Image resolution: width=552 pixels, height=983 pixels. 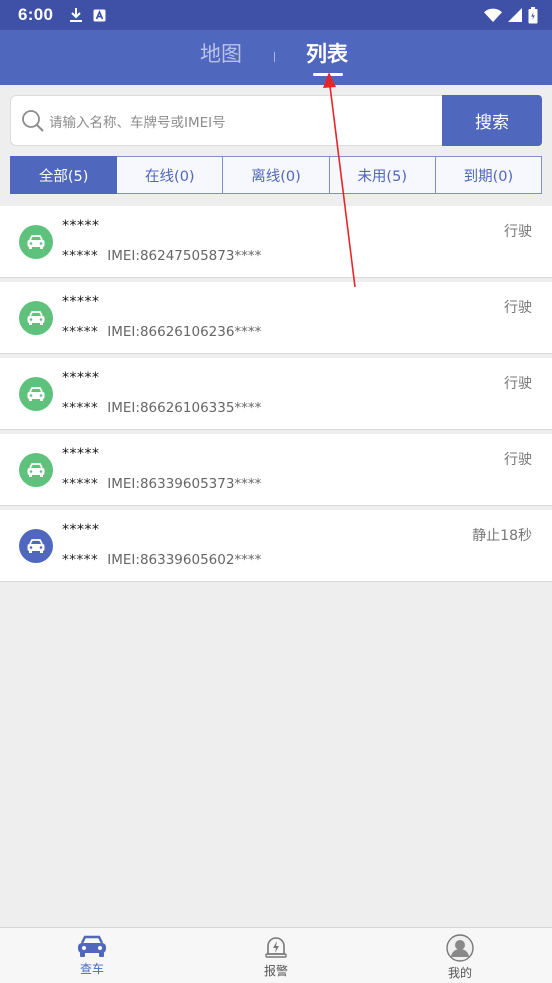 What do you see at coordinates (515, 15) in the screenshot?
I see `signal-icon` at bounding box center [515, 15].